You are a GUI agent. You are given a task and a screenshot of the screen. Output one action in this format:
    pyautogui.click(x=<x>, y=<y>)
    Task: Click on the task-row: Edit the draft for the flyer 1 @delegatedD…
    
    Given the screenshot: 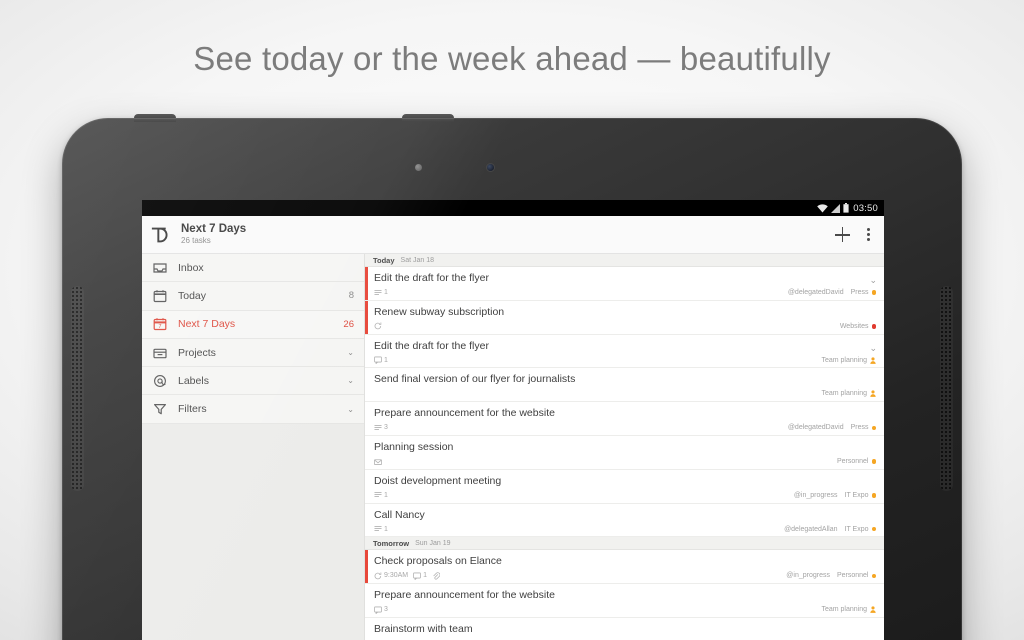 What is the action you would take?
    pyautogui.click(x=624, y=284)
    